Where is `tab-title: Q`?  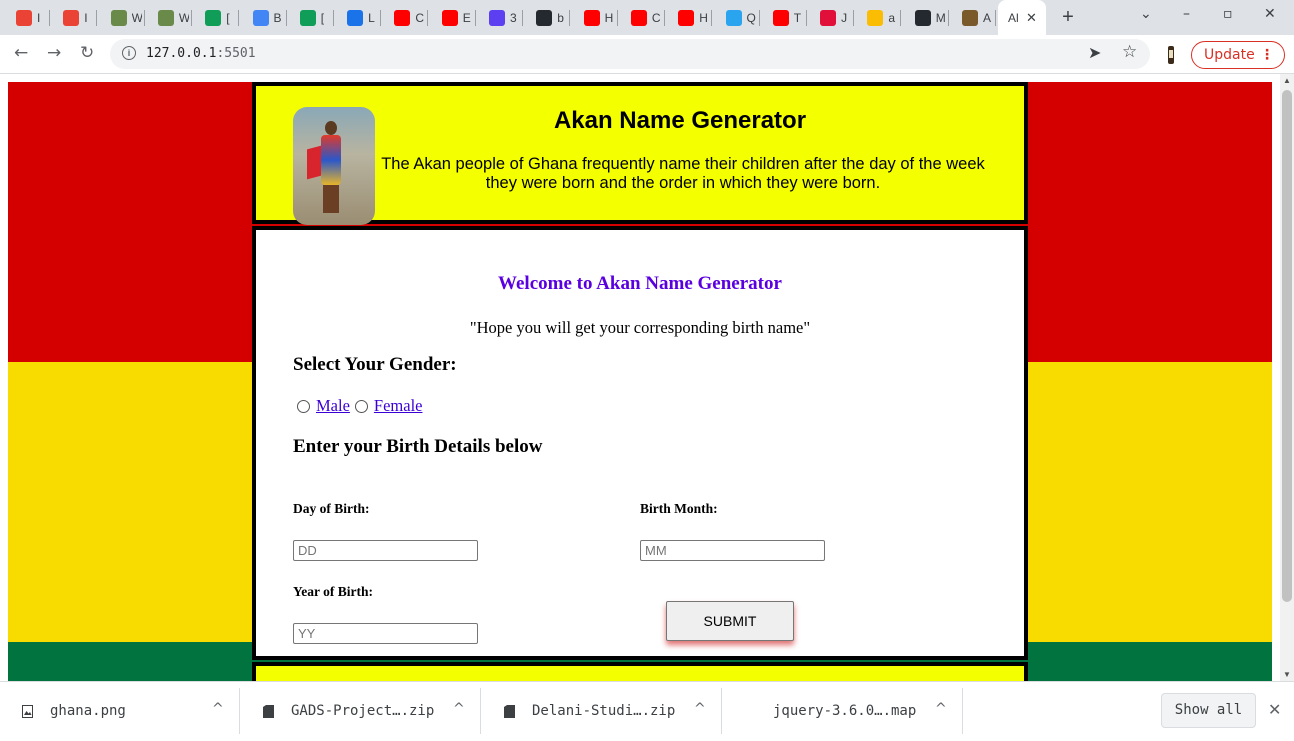
tab-title: Q is located at coordinates (751, 17).